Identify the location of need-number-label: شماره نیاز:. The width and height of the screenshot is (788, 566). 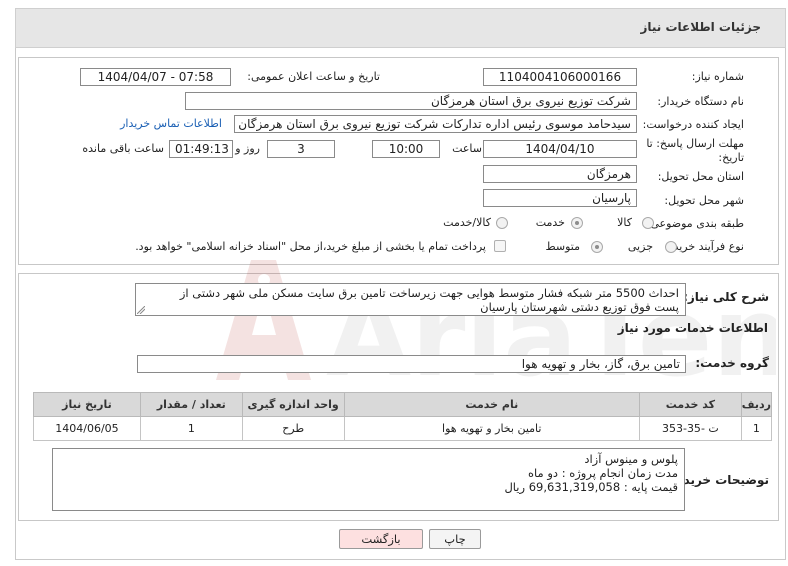
(717, 76).